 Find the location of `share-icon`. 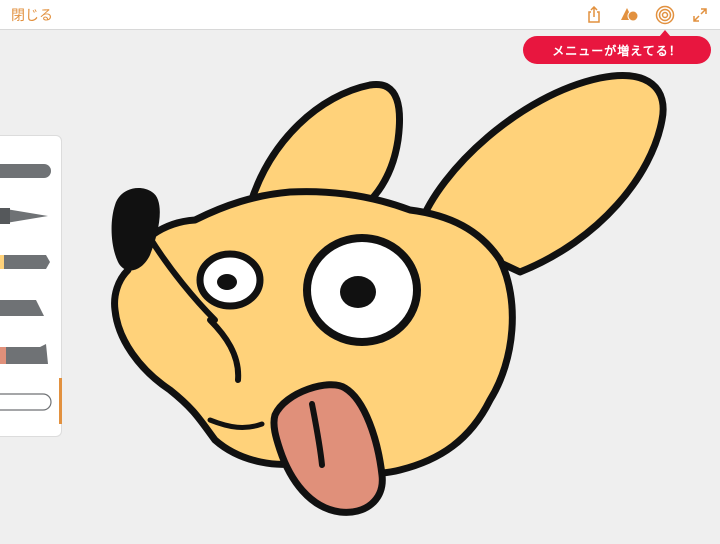

share-icon is located at coordinates (594, 15).